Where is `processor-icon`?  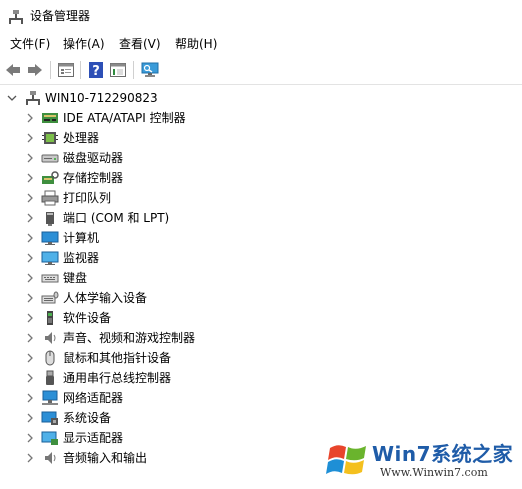 processor-icon is located at coordinates (50, 138).